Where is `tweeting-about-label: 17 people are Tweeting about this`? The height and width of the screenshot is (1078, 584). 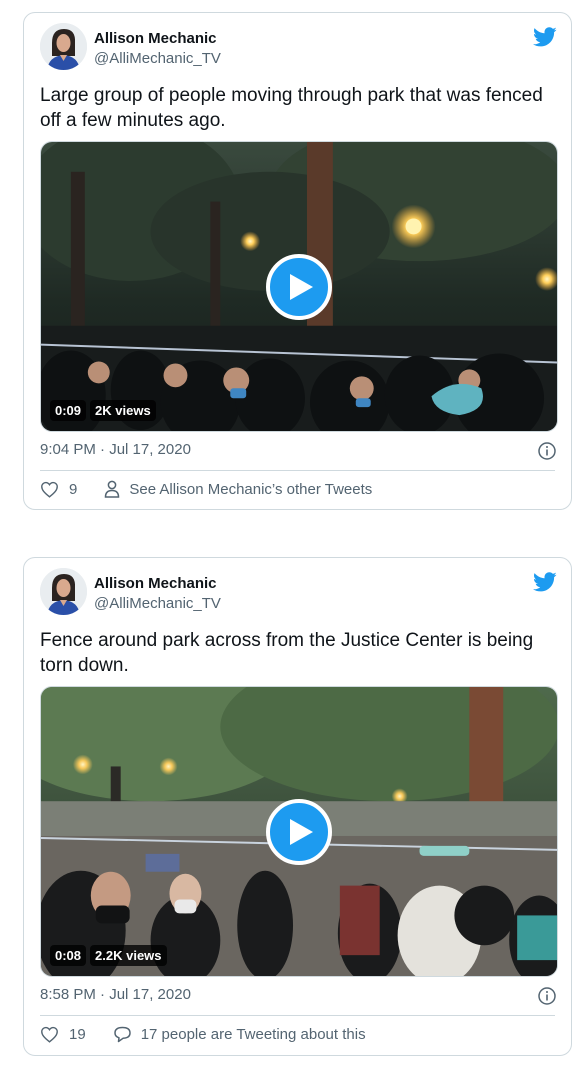
tweeting-about-label: 17 people are Tweeting about this is located at coordinates (253, 1034).